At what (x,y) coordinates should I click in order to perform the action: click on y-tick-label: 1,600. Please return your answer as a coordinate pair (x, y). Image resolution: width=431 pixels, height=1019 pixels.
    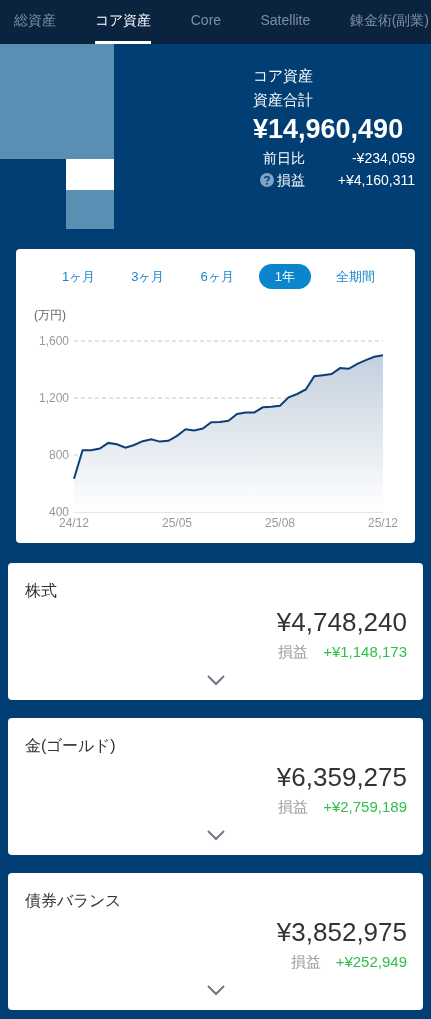
    Looking at the image, I should click on (53, 341).